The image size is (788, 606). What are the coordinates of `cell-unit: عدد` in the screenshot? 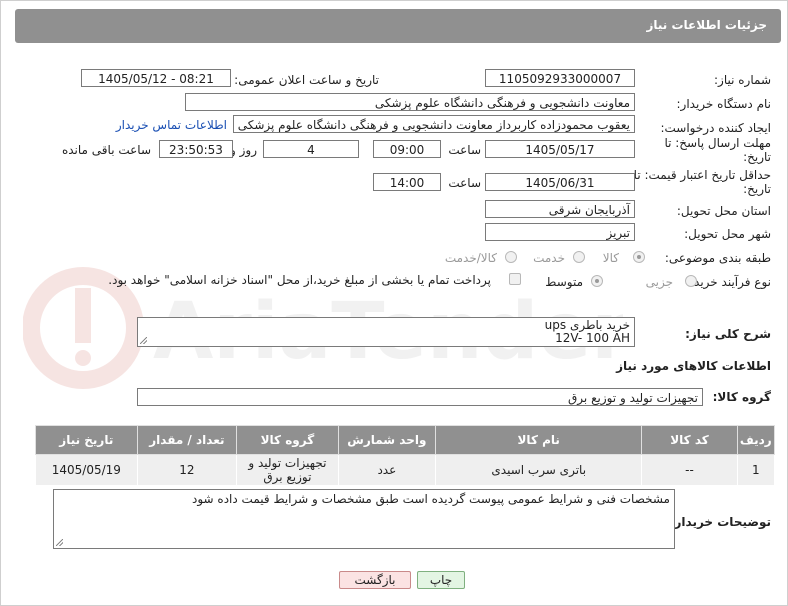 It's located at (387, 470).